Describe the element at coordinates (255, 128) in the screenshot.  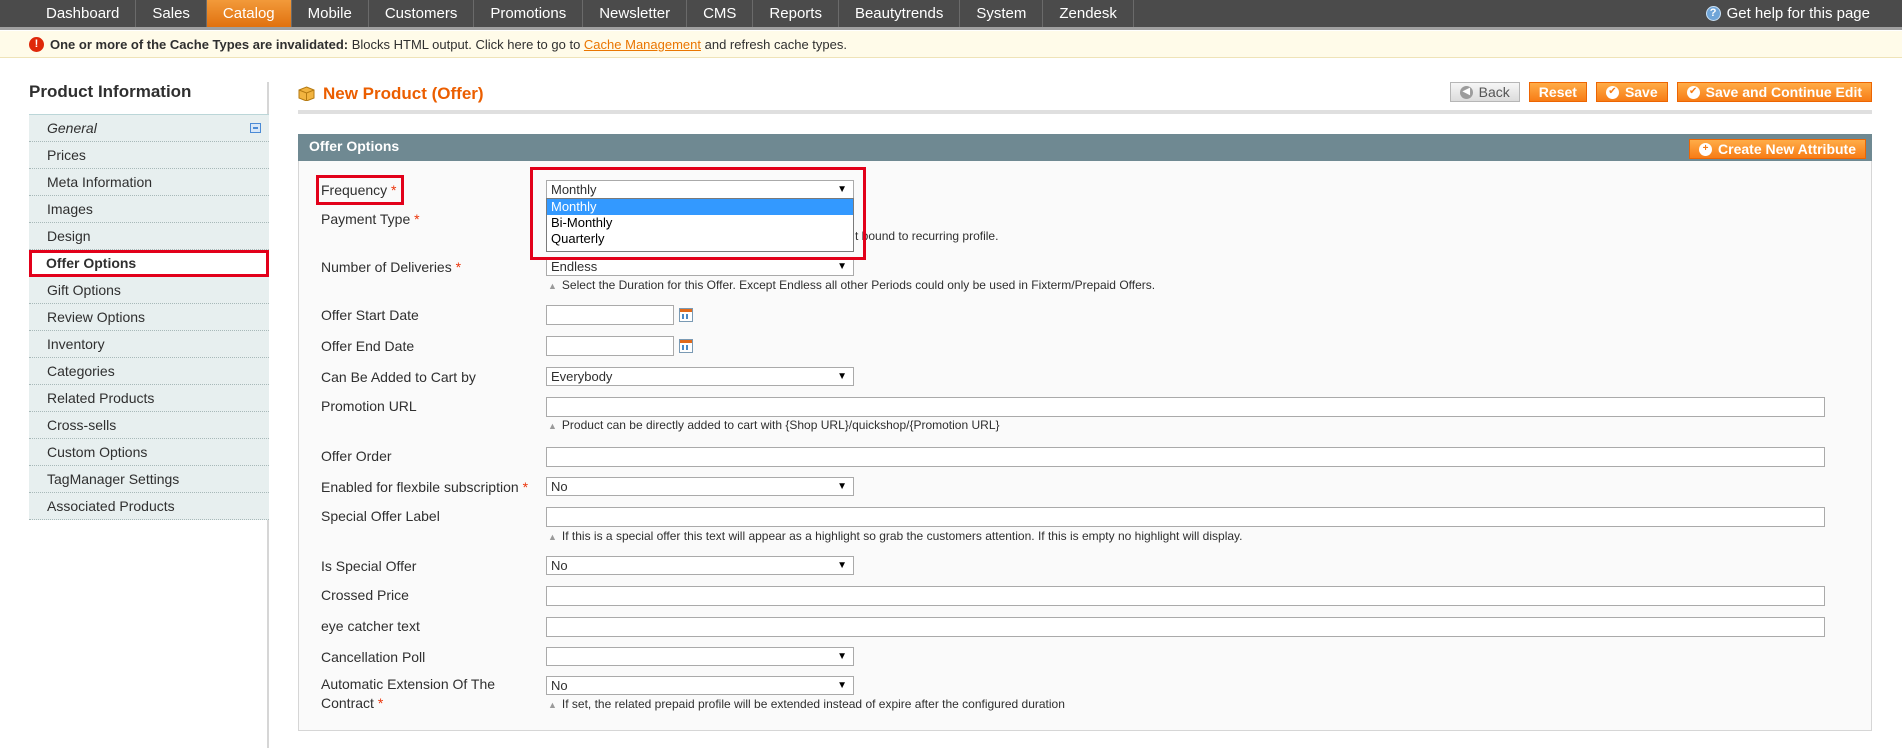
I see `collapse-icon` at that location.